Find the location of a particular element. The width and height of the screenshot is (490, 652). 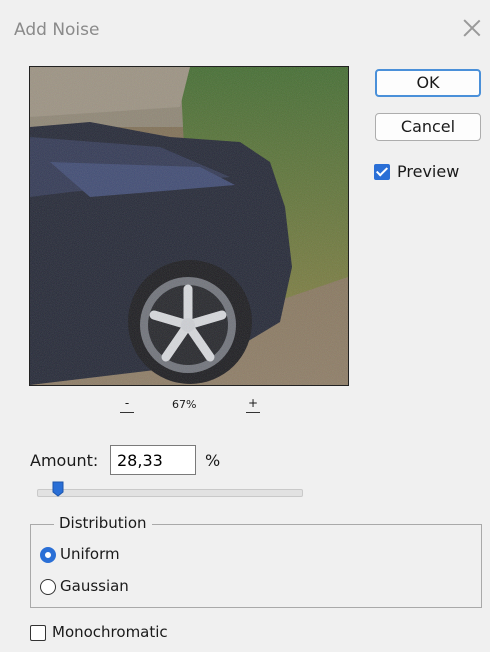

uniform-radio is located at coordinates (48, 555).